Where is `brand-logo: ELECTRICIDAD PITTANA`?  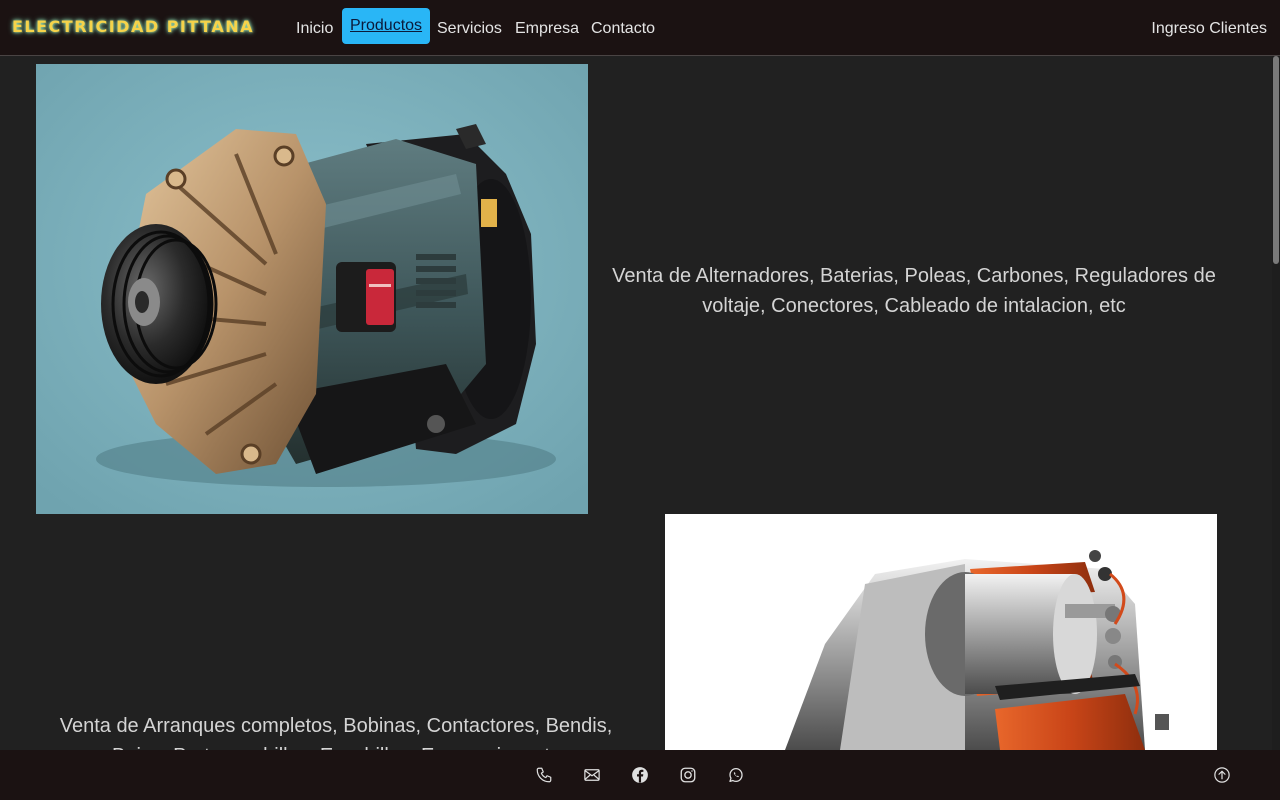
brand-logo: ELECTRICIDAD PITTANA is located at coordinates (133, 26).